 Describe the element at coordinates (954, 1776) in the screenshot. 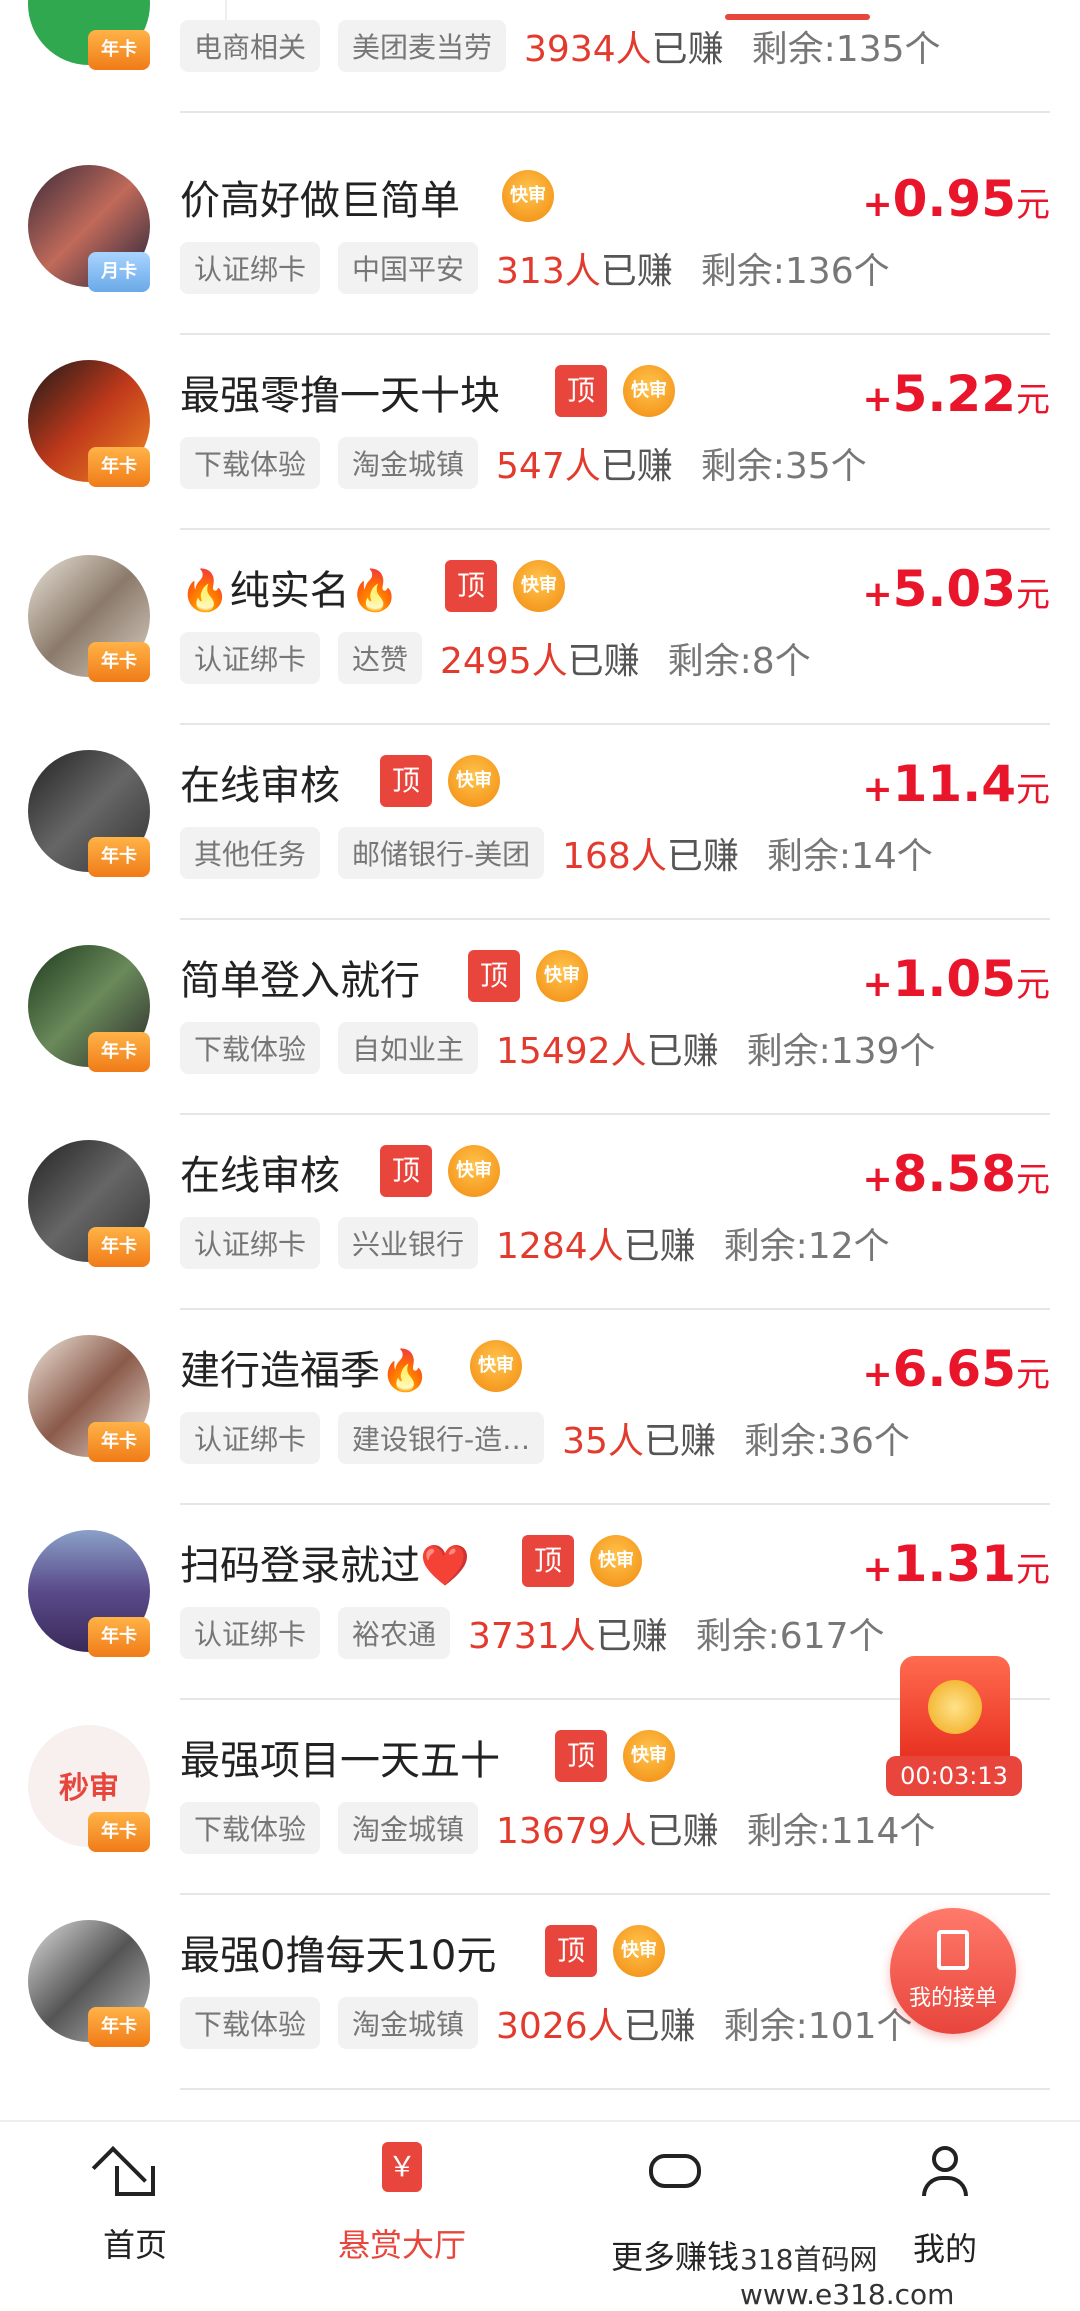

I see `countdown-timer: 00:03:13` at that location.